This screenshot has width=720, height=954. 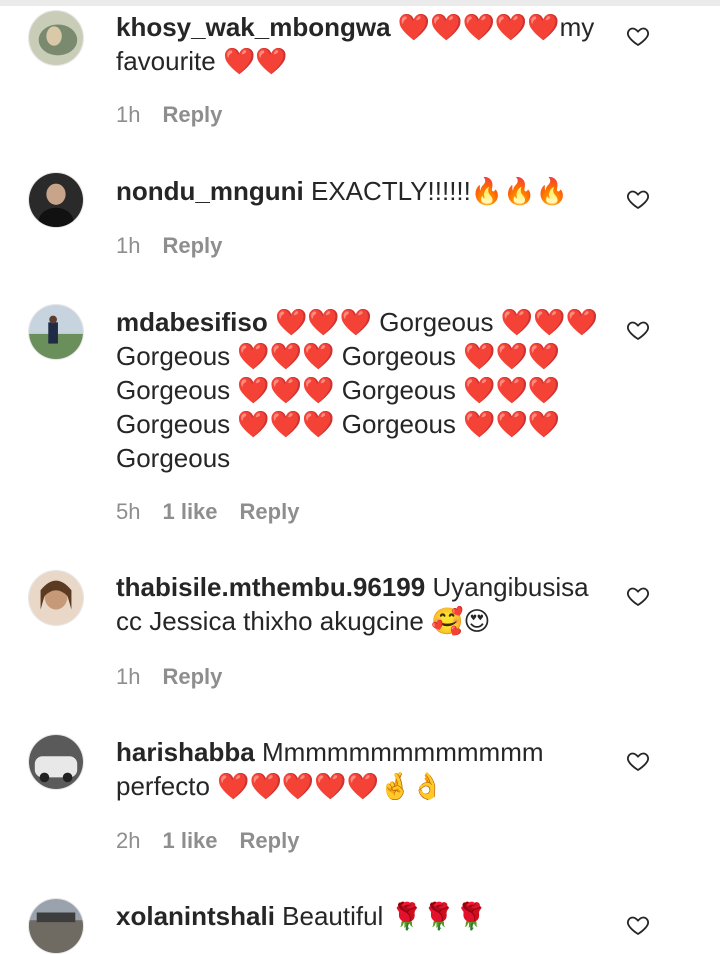 What do you see at coordinates (439, 191) in the screenshot?
I see `comment-body: EXACTLY!!!!!!🔥🔥🔥` at bounding box center [439, 191].